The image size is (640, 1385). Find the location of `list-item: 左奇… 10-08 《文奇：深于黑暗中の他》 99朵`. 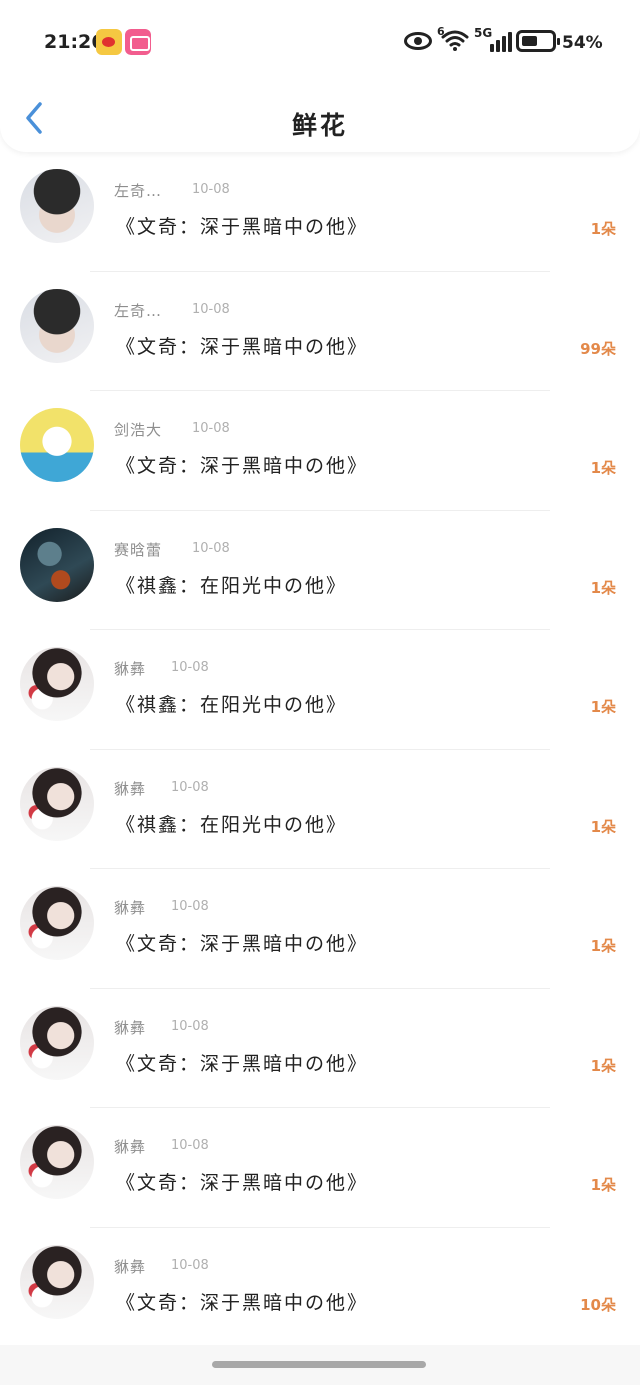

list-item: 左奇… 10-08 《文奇：深于黑暗中の他》 99朵 is located at coordinates (320, 331).